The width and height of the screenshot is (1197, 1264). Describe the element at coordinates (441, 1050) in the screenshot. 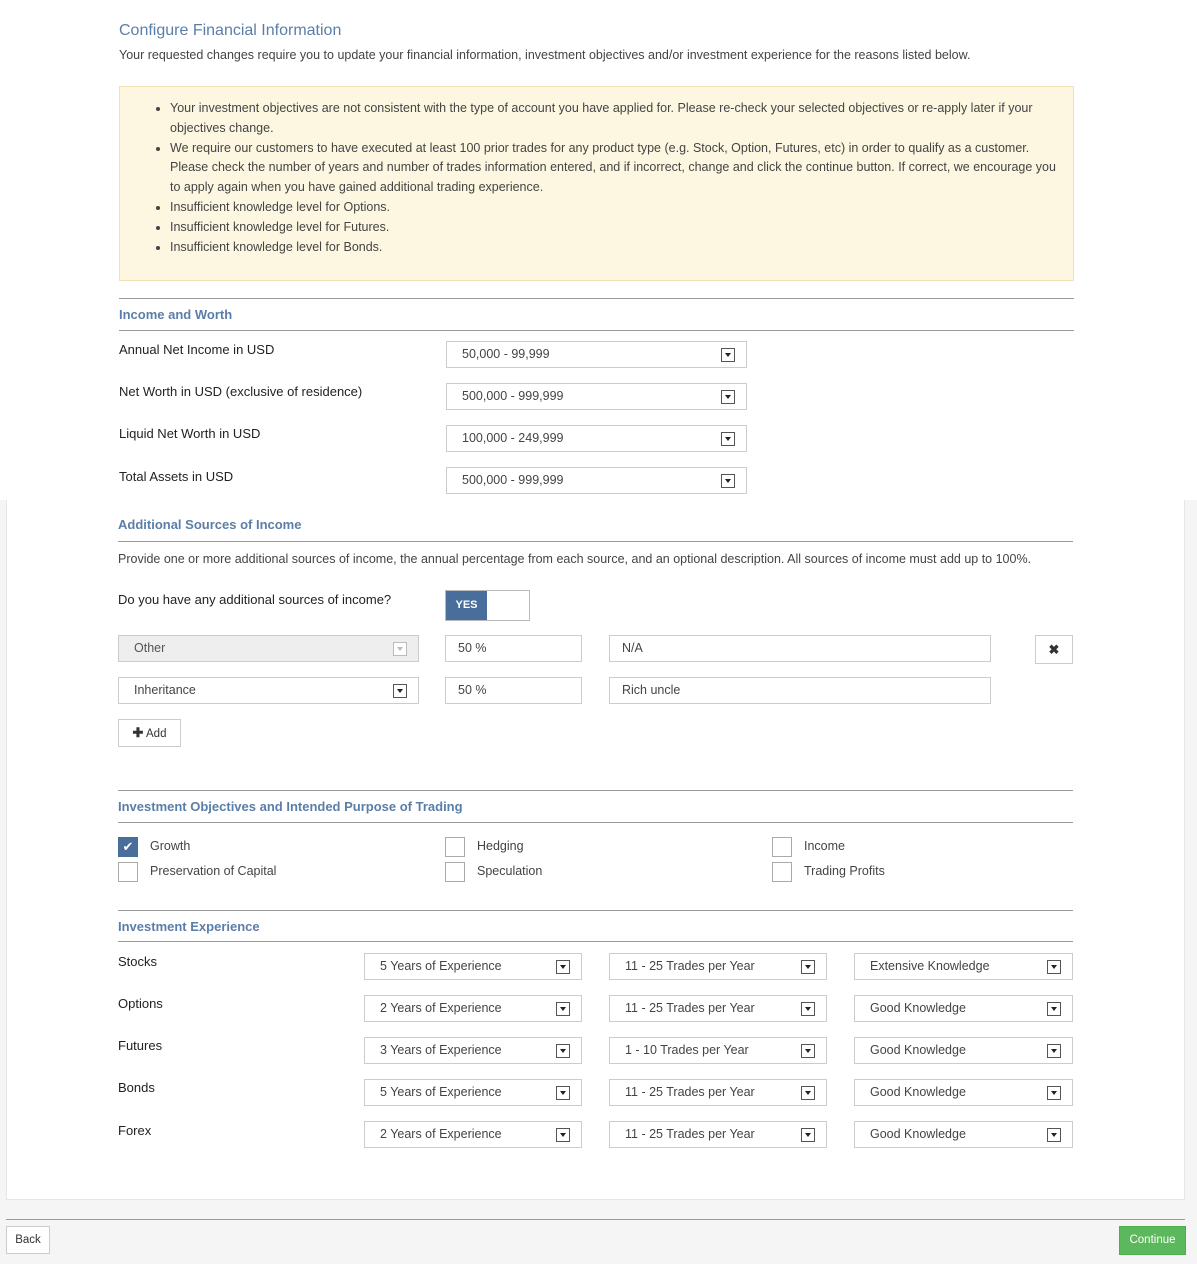

I see `select-value: 3 Years of Experience` at that location.